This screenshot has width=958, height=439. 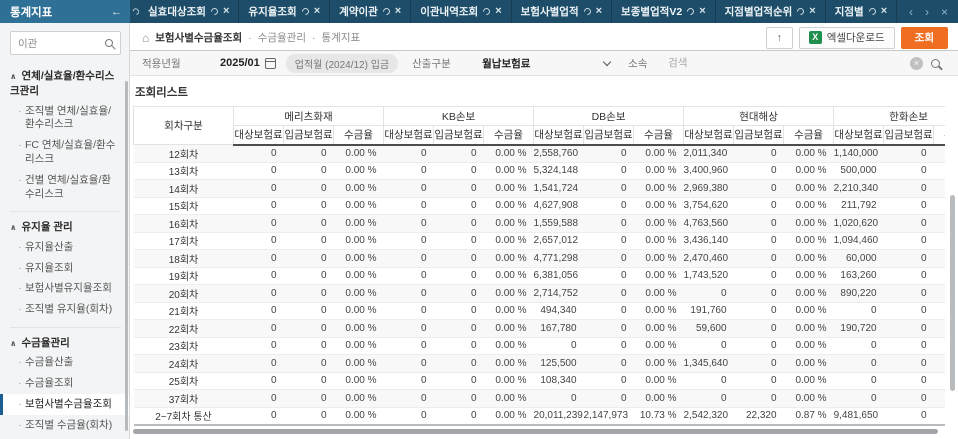 What do you see at coordinates (889, 116) in the screenshot?
I see `company-group-header: 한화손보` at bounding box center [889, 116].